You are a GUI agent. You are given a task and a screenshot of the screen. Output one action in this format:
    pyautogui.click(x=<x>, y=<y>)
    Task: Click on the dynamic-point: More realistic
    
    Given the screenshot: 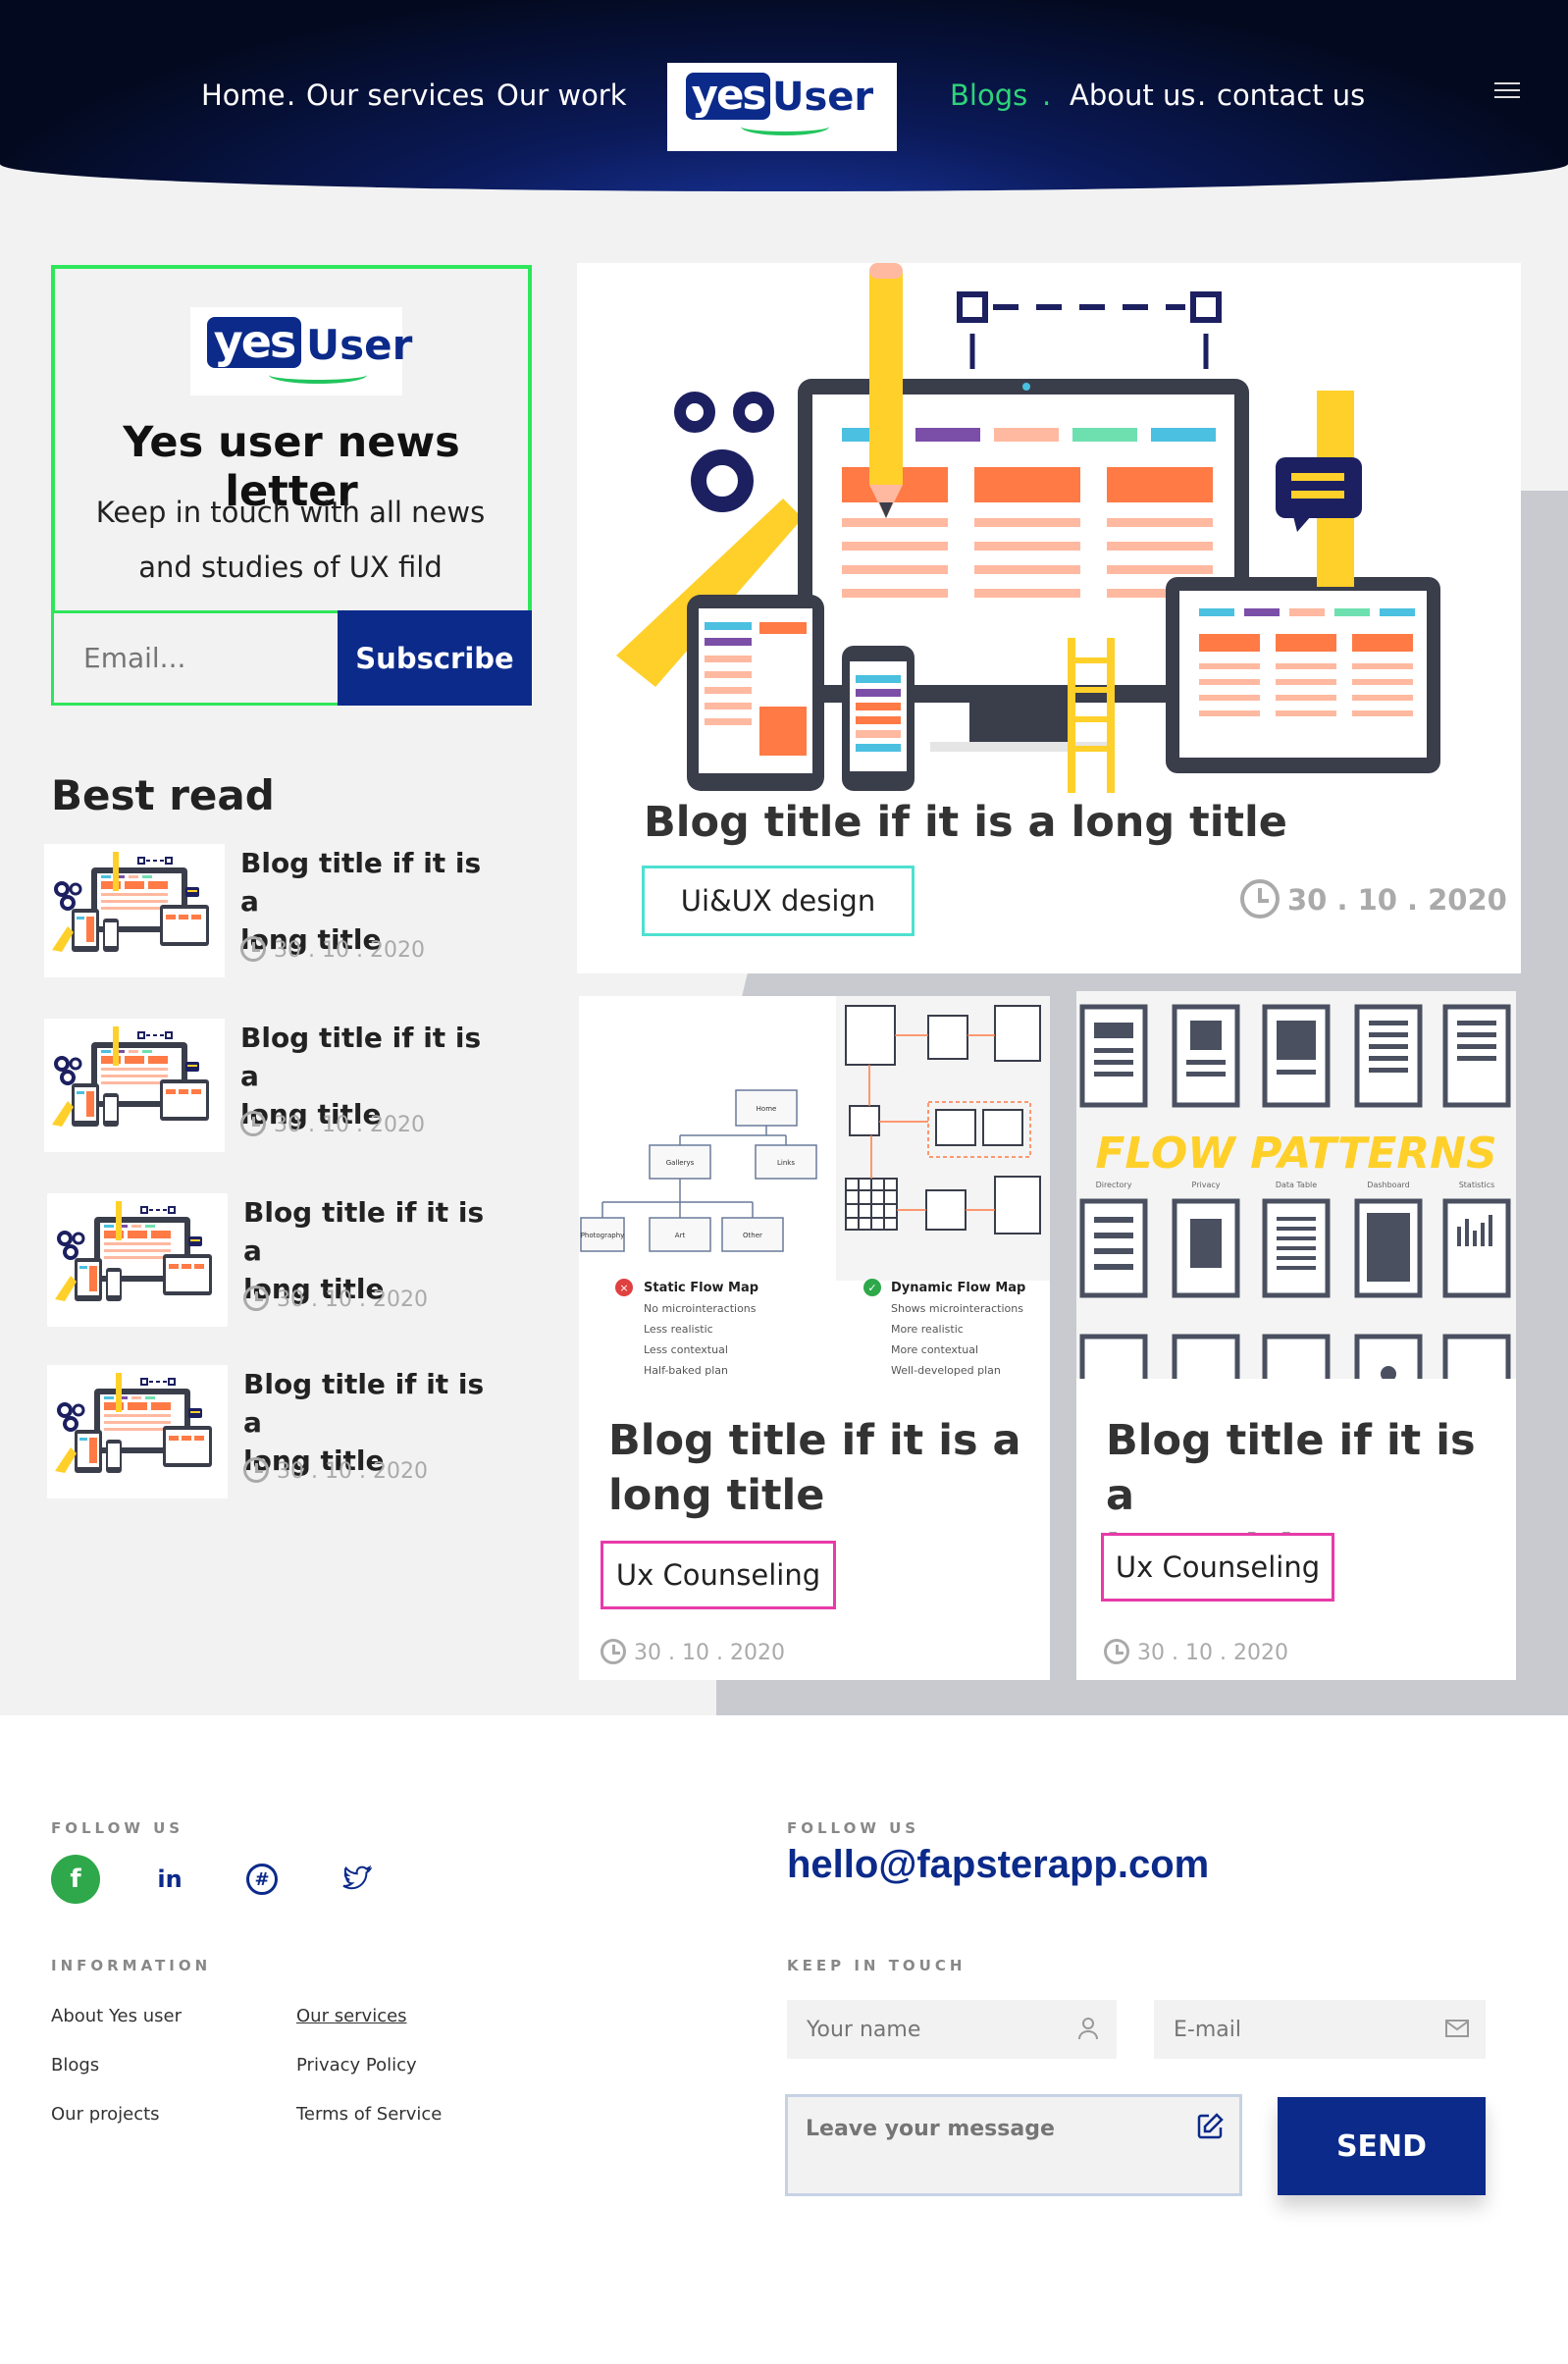 What is the action you would take?
    pyautogui.click(x=927, y=1329)
    